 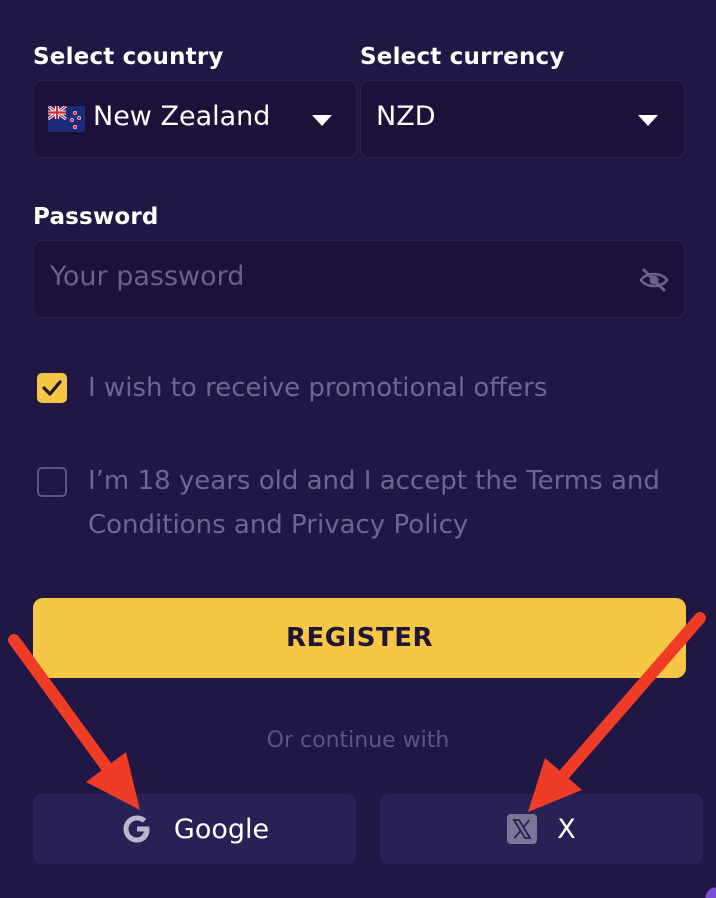 I want to click on currency-value: NZD, so click(x=406, y=116).